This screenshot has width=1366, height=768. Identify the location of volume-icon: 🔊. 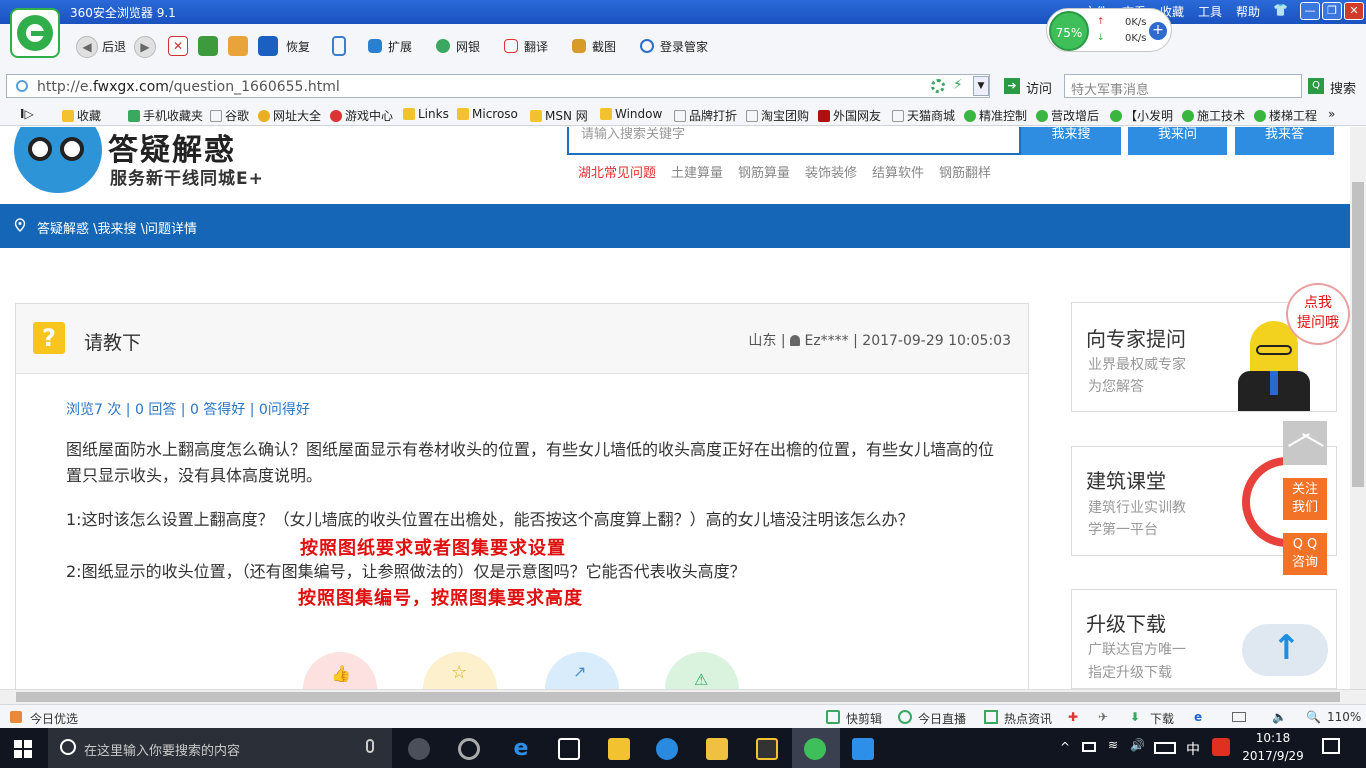
(1137, 745).